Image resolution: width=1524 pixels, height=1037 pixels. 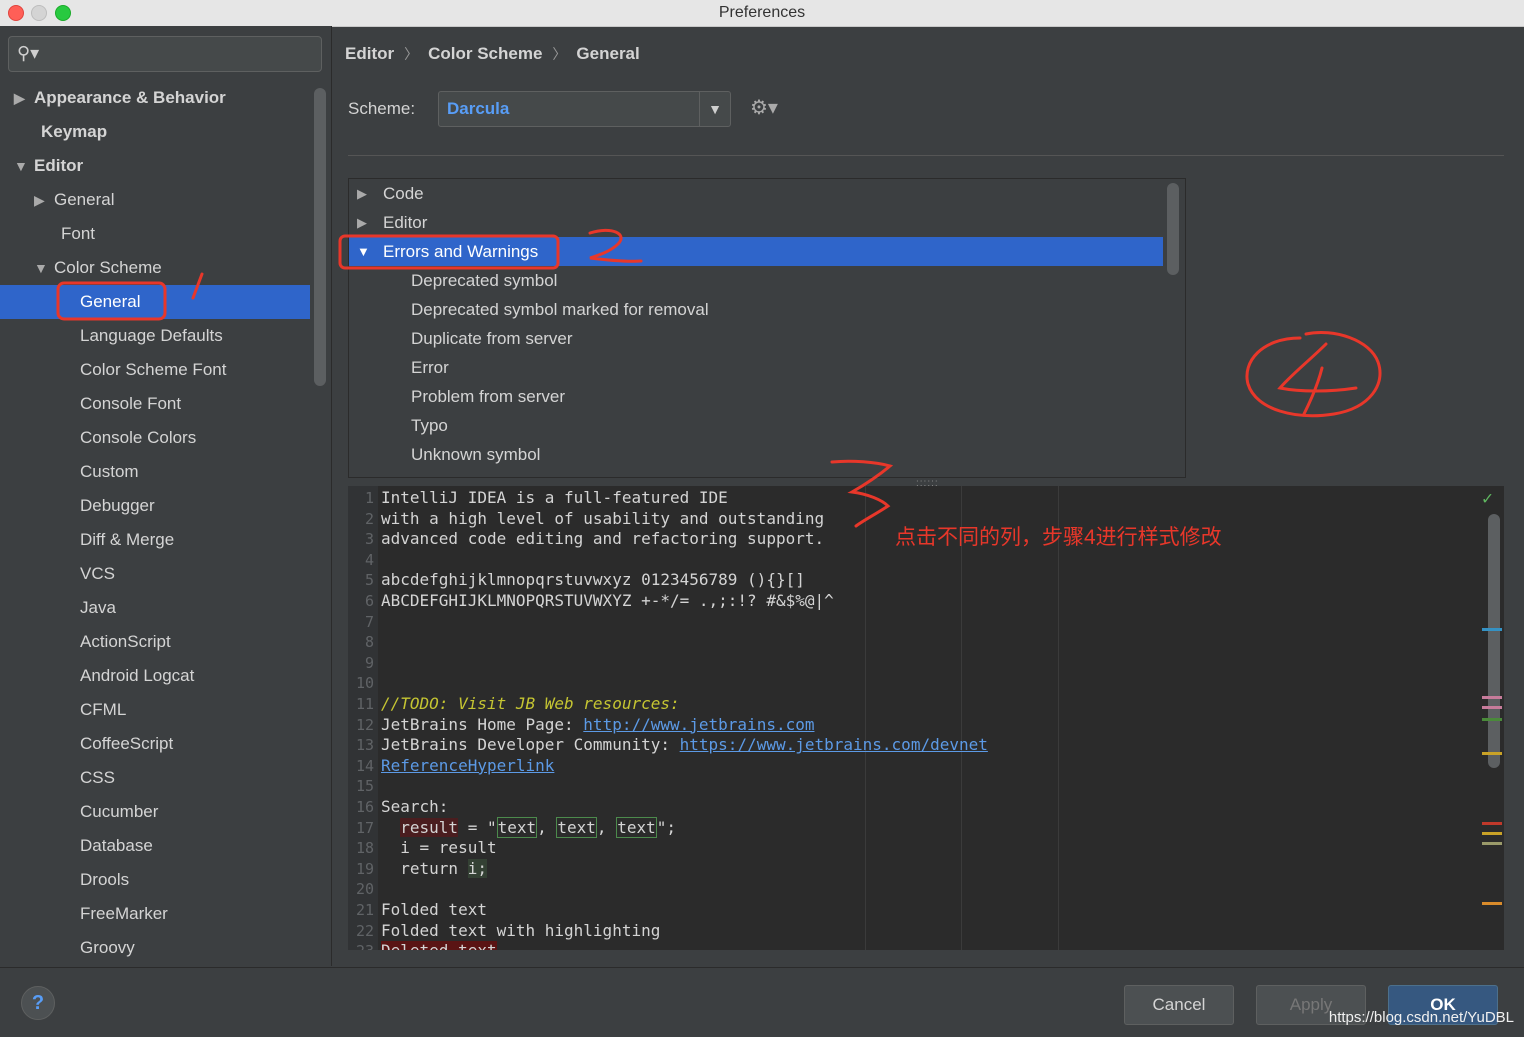 I want to click on sidebar-item-android-logcat: Android Logcat, so click(x=137, y=676).